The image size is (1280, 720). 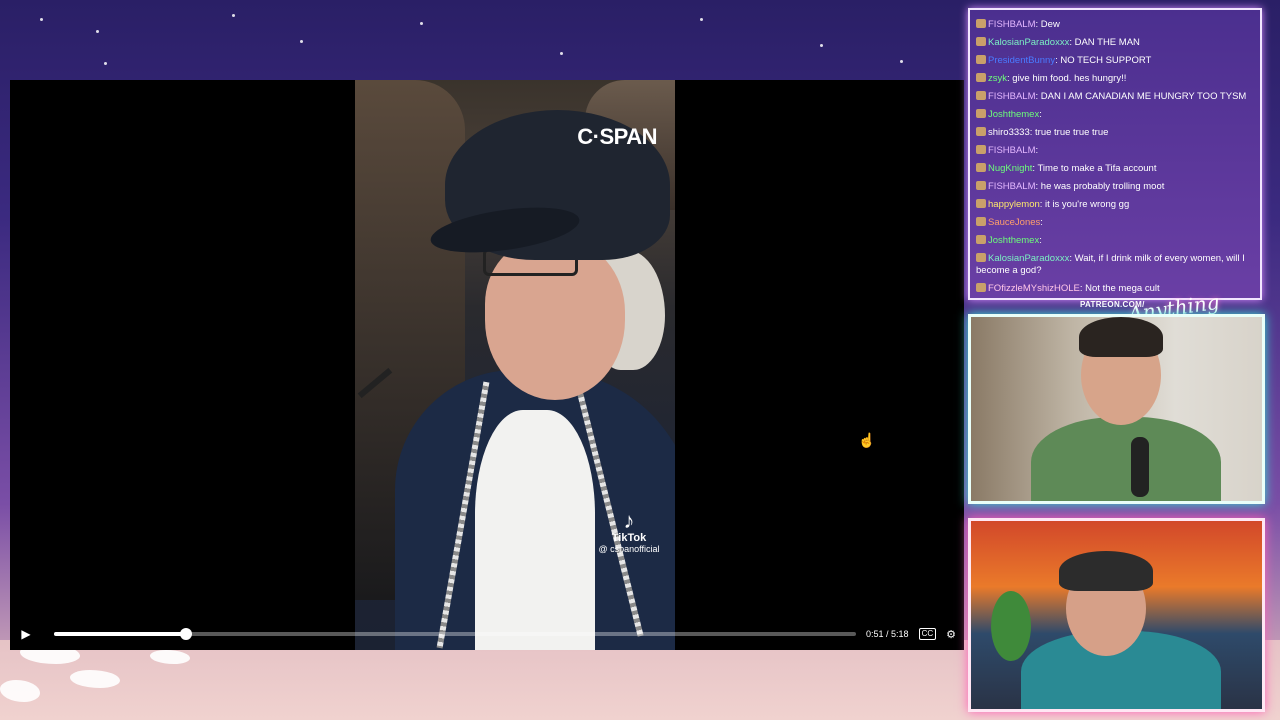 I want to click on chat-message: happylemon: it is you're wrong gg, so click(x=1115, y=205).